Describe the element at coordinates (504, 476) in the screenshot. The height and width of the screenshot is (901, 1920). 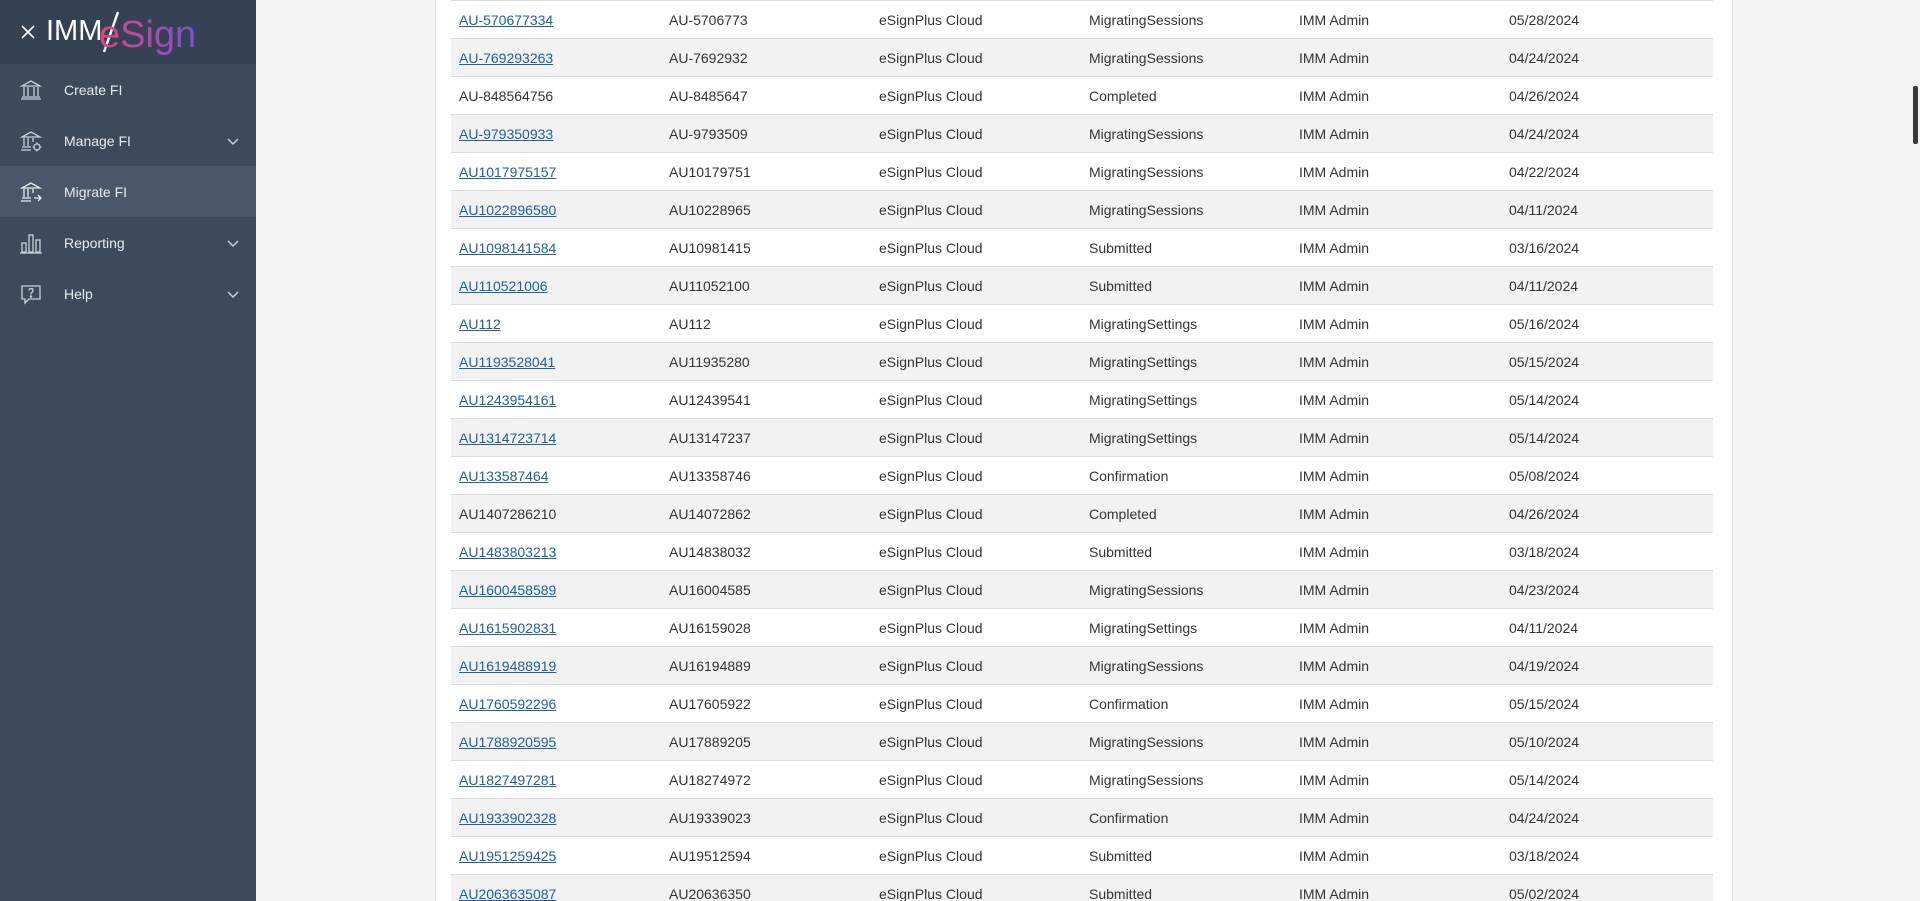
I see `migration-id-link: AU133587464` at that location.